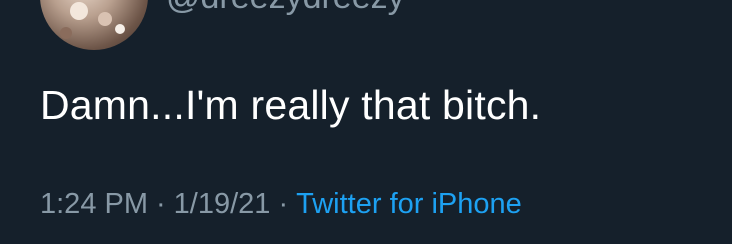 Image resolution: width=732 pixels, height=244 pixels. I want to click on tweet-source-link: Twitter for iPhone, so click(409, 204).